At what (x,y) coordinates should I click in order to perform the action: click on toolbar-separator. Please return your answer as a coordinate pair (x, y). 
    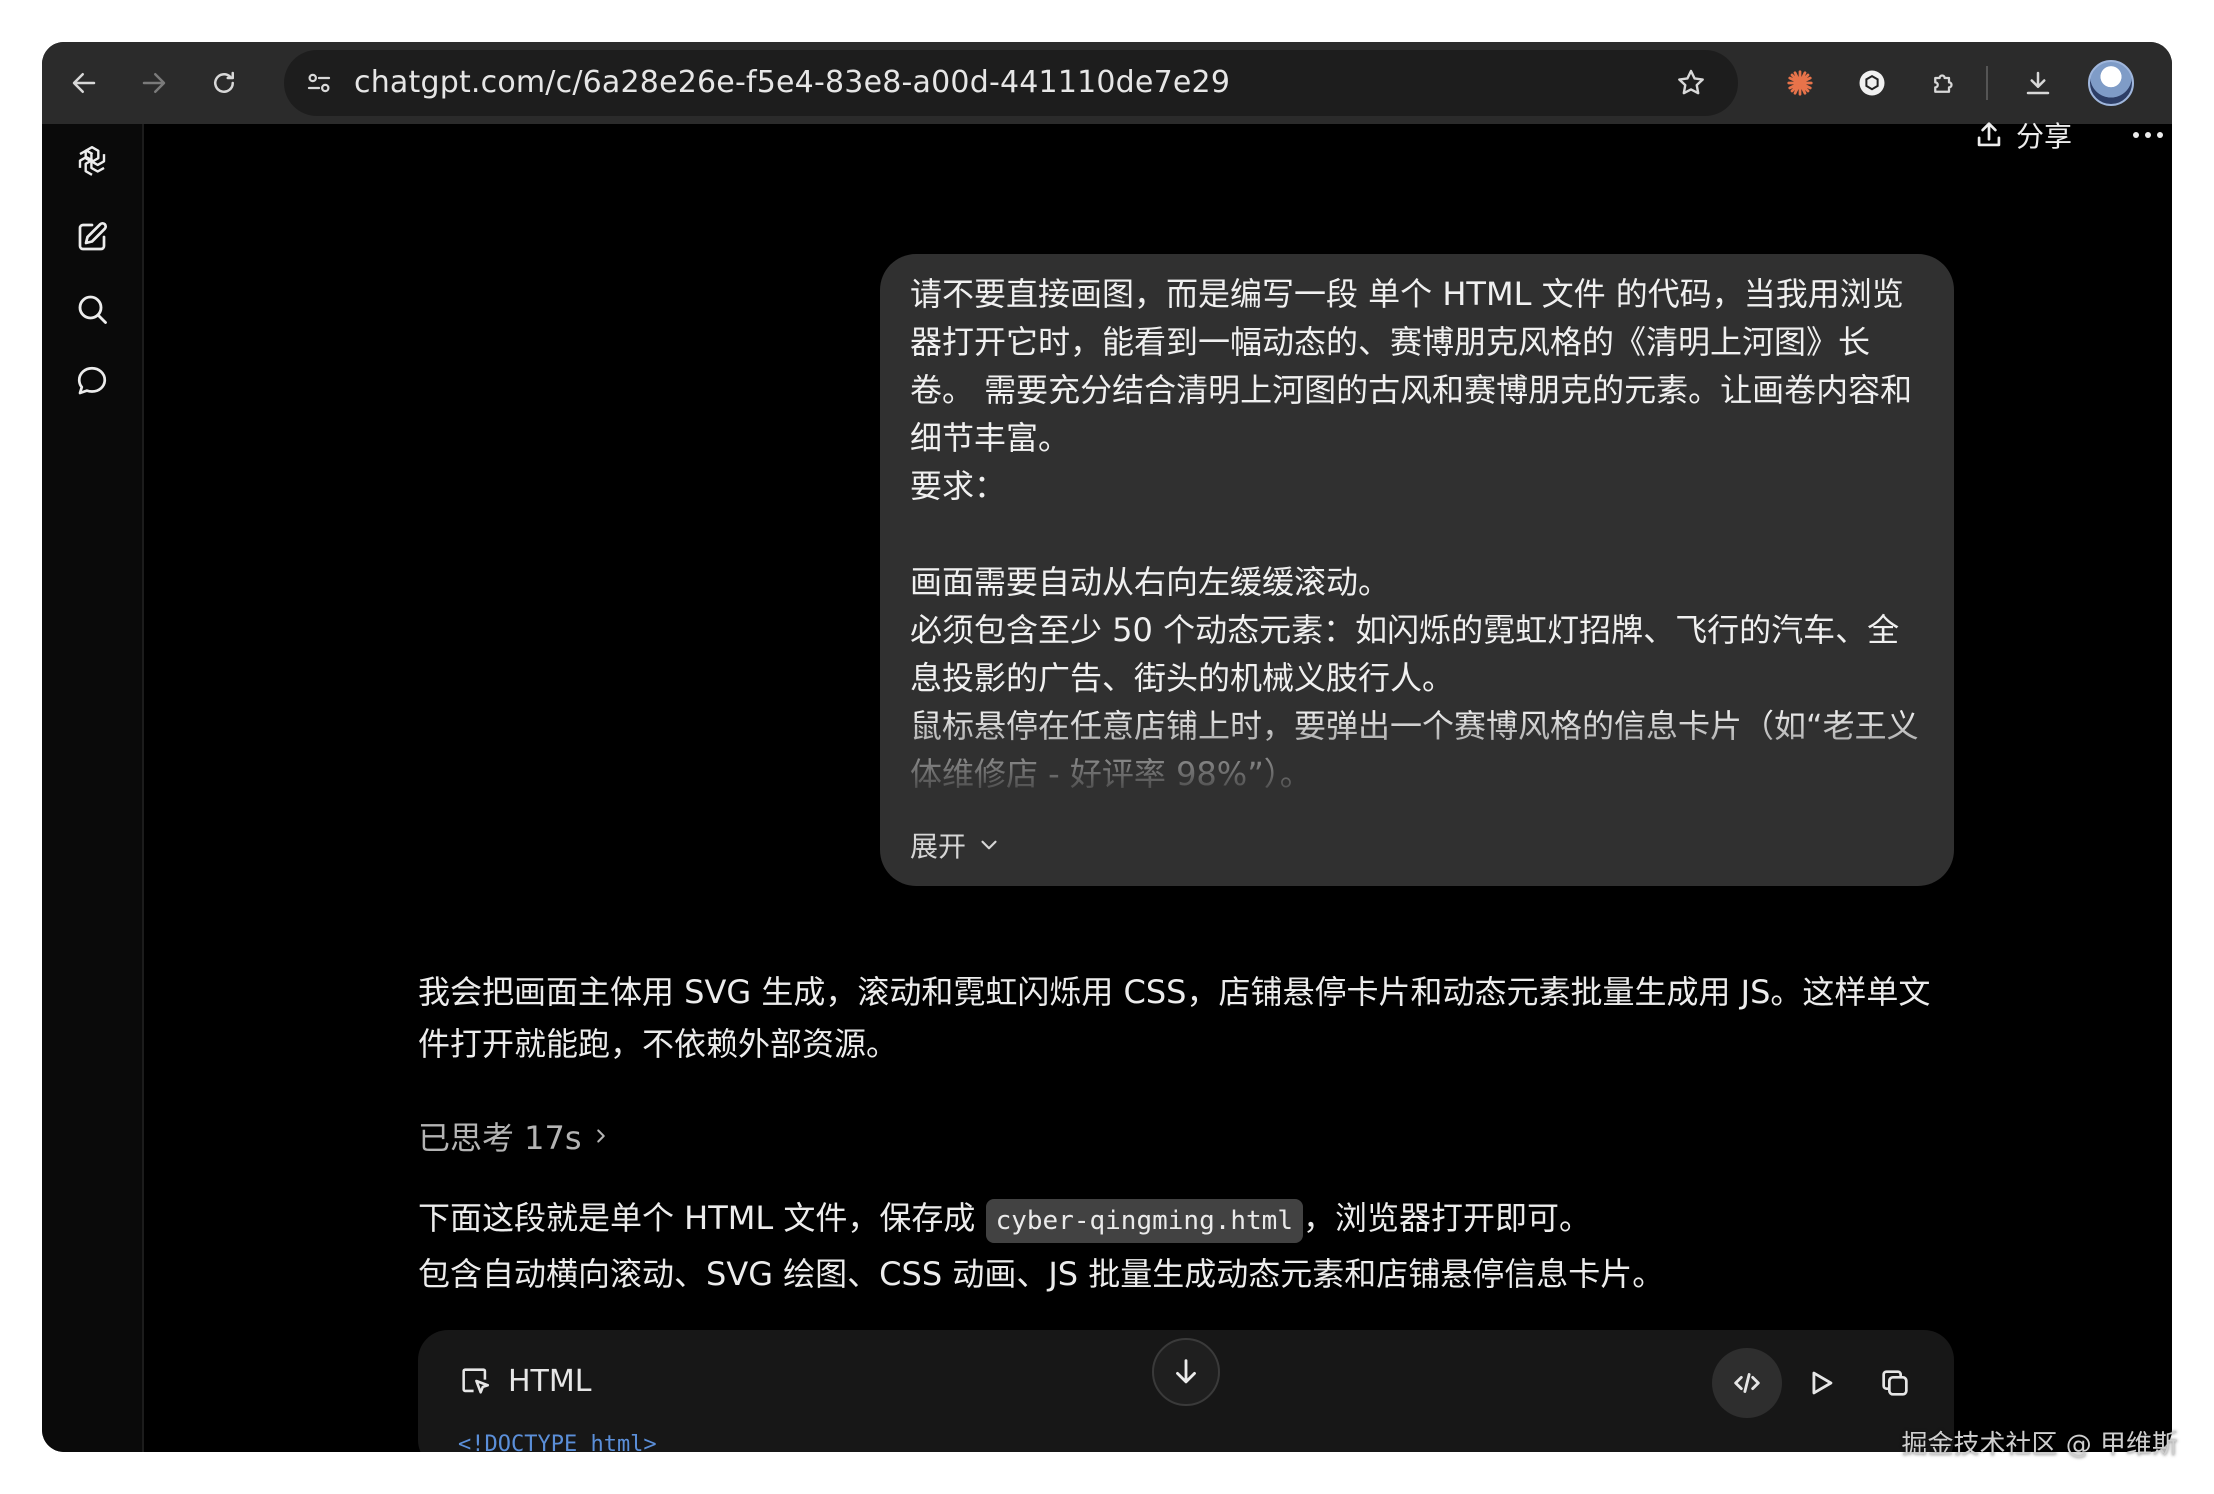
    Looking at the image, I should click on (1987, 83).